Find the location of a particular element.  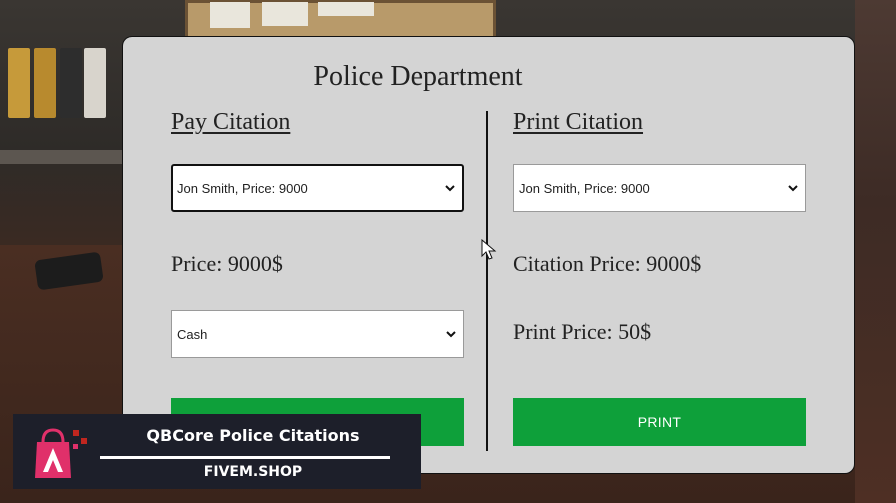

print-citation-select-value: Jon Smith, Price: 9000 is located at coordinates (584, 188).